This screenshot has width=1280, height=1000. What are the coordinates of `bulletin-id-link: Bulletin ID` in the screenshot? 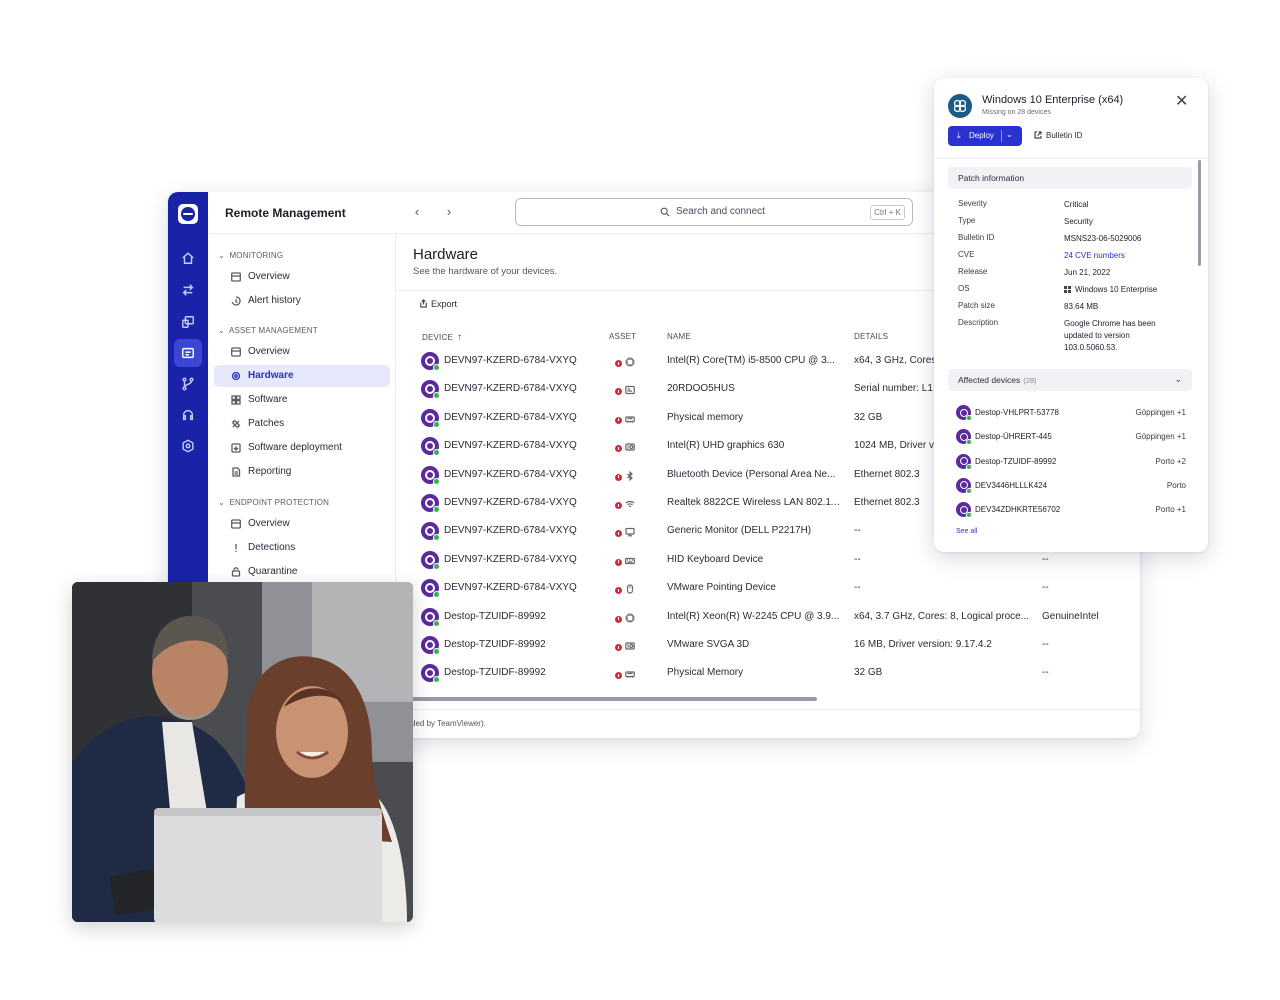 It's located at (1058, 135).